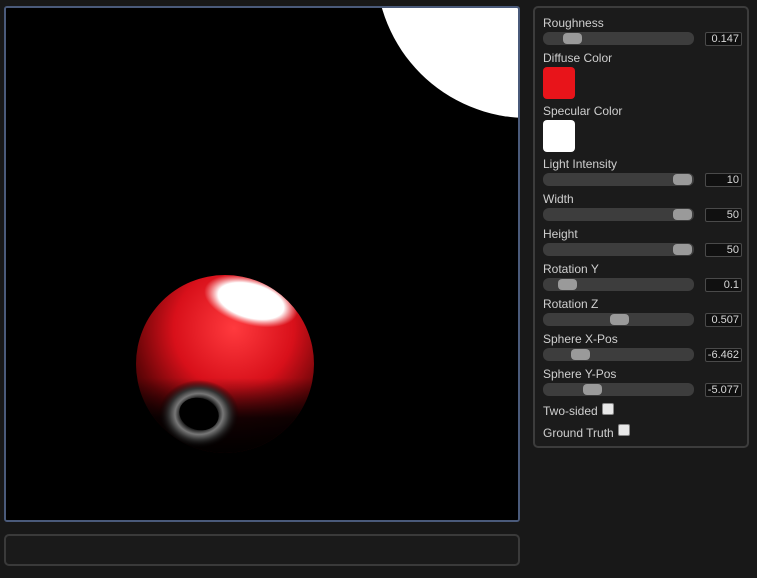 The image size is (757, 578). I want to click on ground-truth-checkbox, so click(624, 430).